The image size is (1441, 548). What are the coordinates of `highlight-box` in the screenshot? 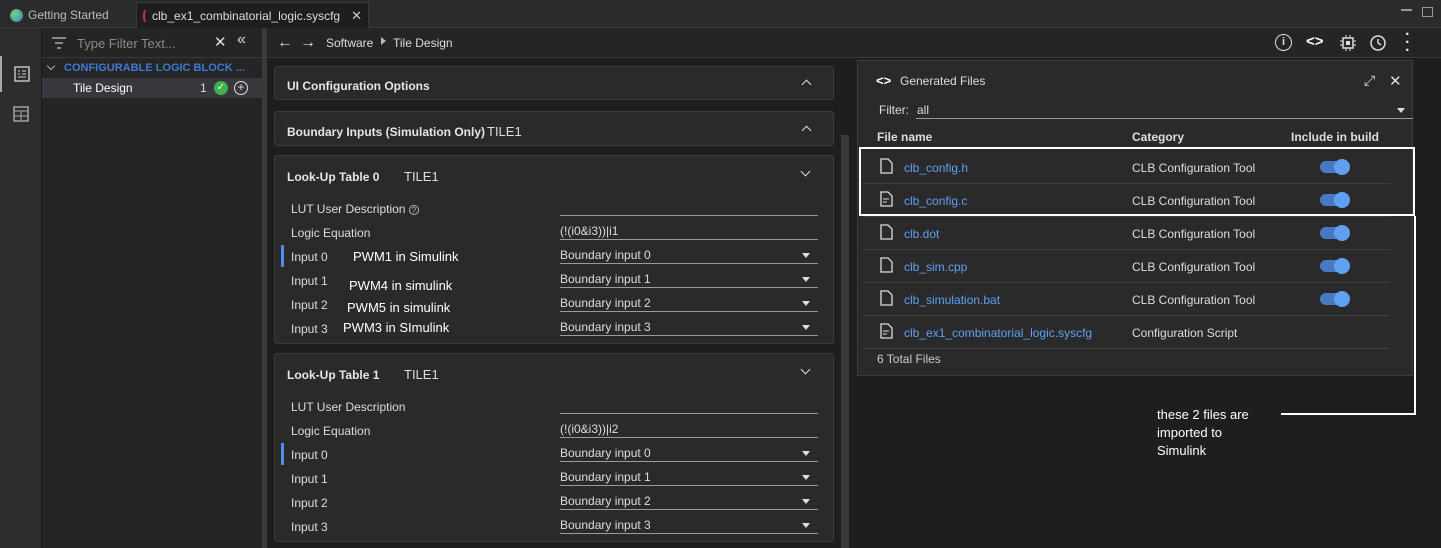 It's located at (1137, 181).